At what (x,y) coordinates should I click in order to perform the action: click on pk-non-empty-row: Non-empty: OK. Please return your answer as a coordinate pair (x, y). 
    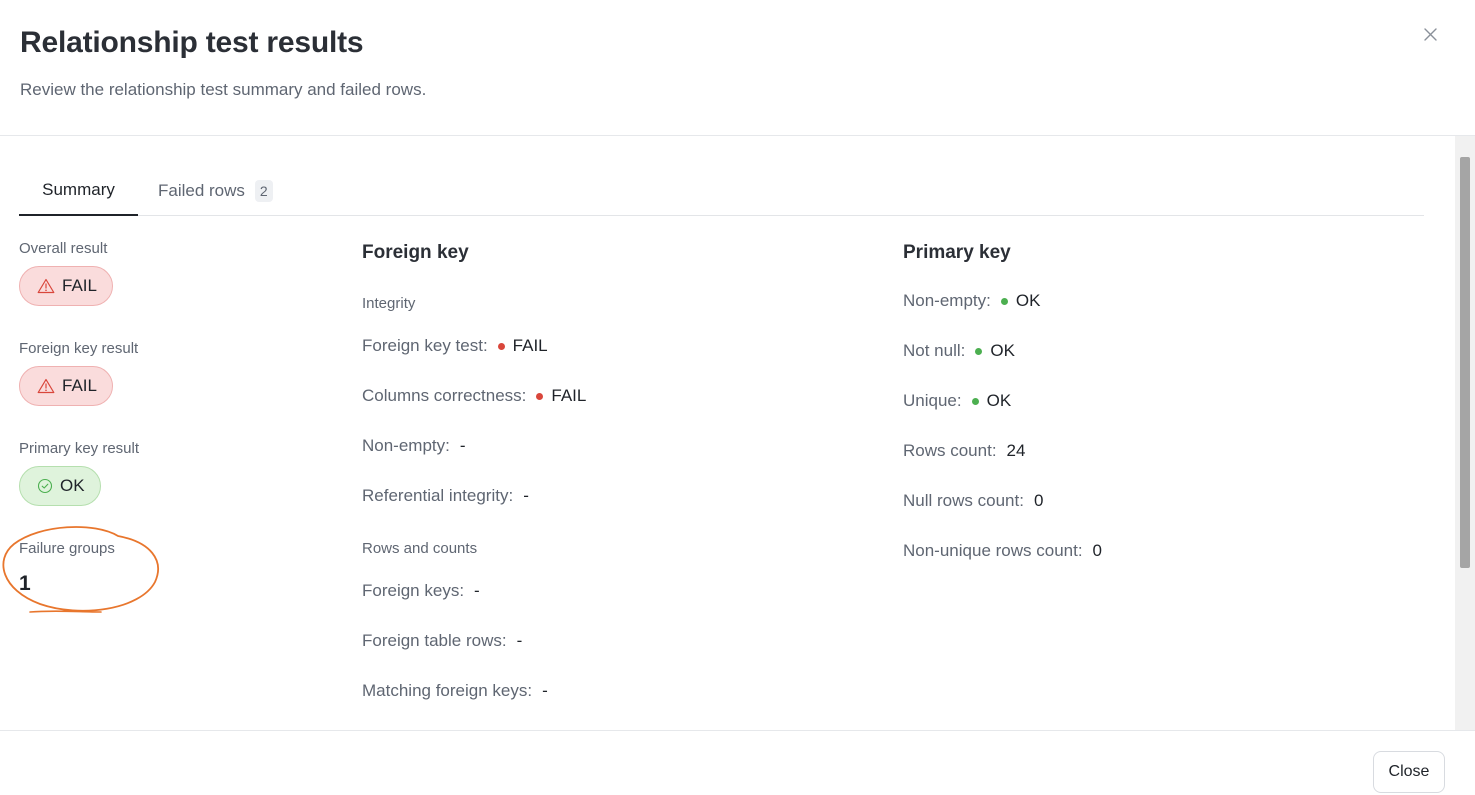
    Looking at the image, I should click on (971, 301).